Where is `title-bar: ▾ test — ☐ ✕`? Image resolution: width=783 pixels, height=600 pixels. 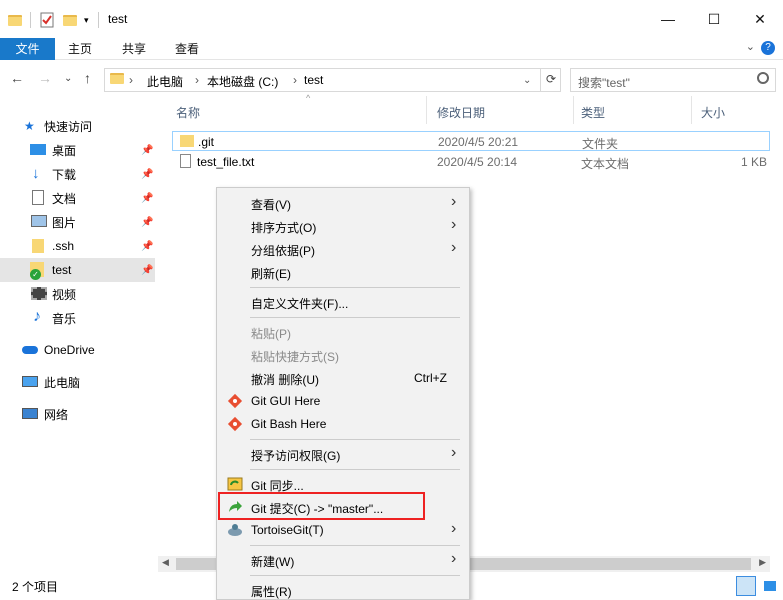
title-bar: ▾ test — ☐ ✕ is located at coordinates (391, 19).